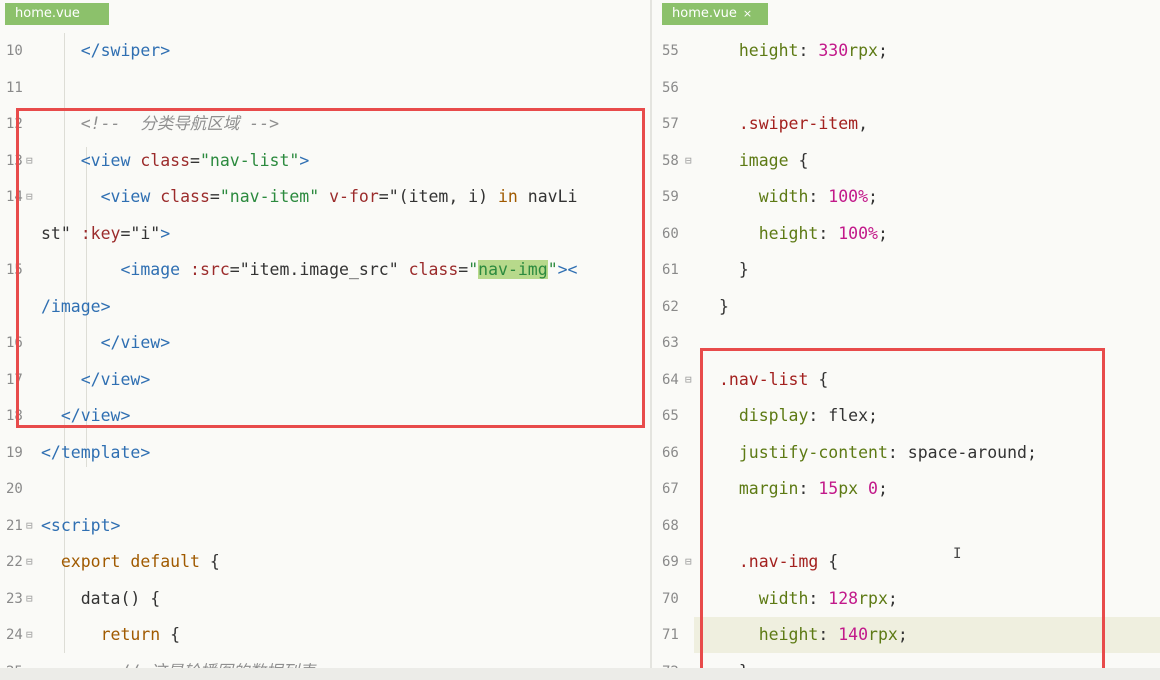  I want to click on code-line: 24 ⊟ return {, so click(325, 635).